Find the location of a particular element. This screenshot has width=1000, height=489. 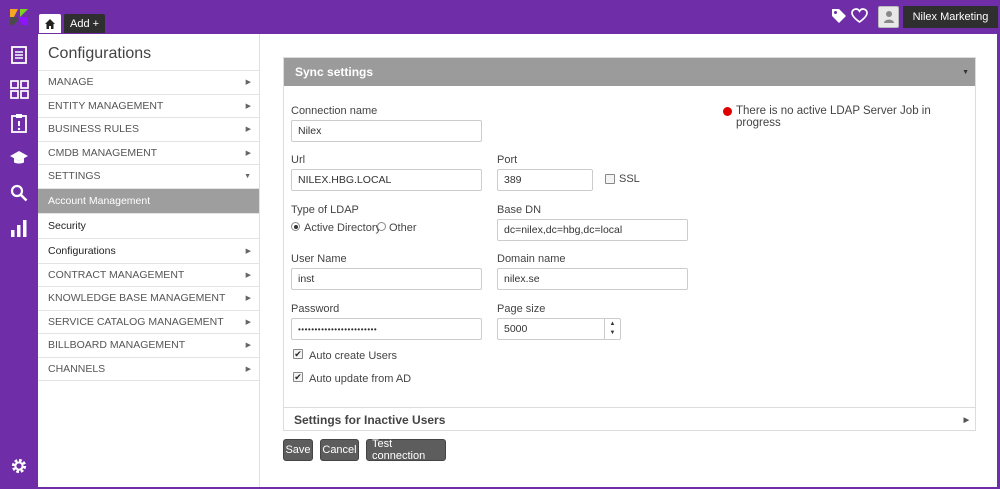

page-size-input: 5000 is located at coordinates (559, 329).